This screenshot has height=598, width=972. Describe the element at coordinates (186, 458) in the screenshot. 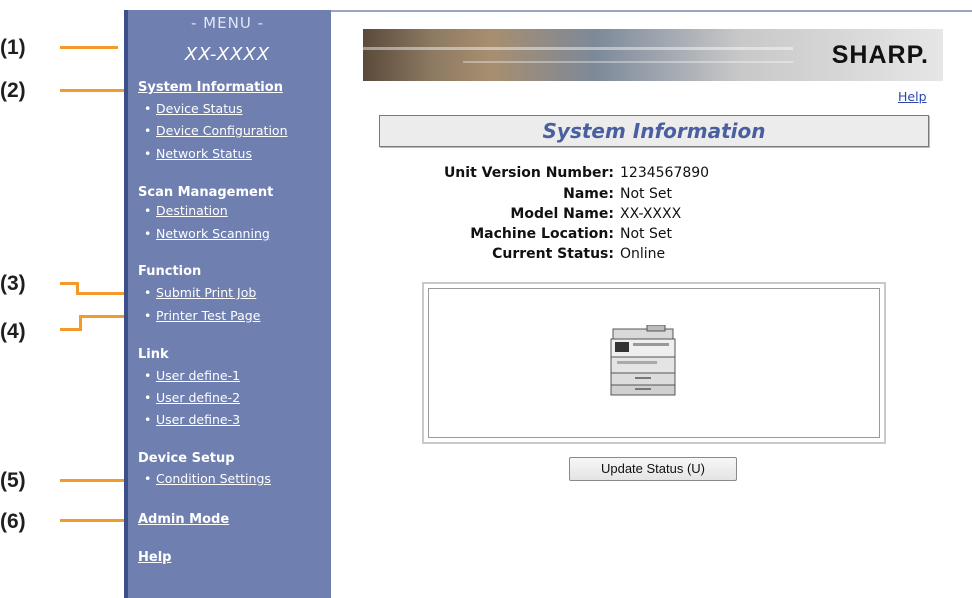

I see `sidebar-section-device-setup: Device Setup` at that location.